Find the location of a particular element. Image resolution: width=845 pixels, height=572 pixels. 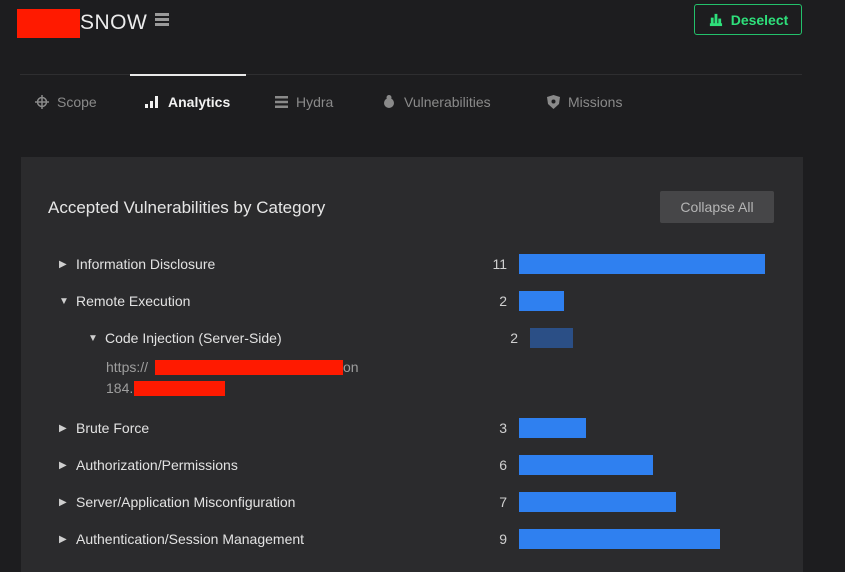

category-count: 3 is located at coordinates (503, 428).